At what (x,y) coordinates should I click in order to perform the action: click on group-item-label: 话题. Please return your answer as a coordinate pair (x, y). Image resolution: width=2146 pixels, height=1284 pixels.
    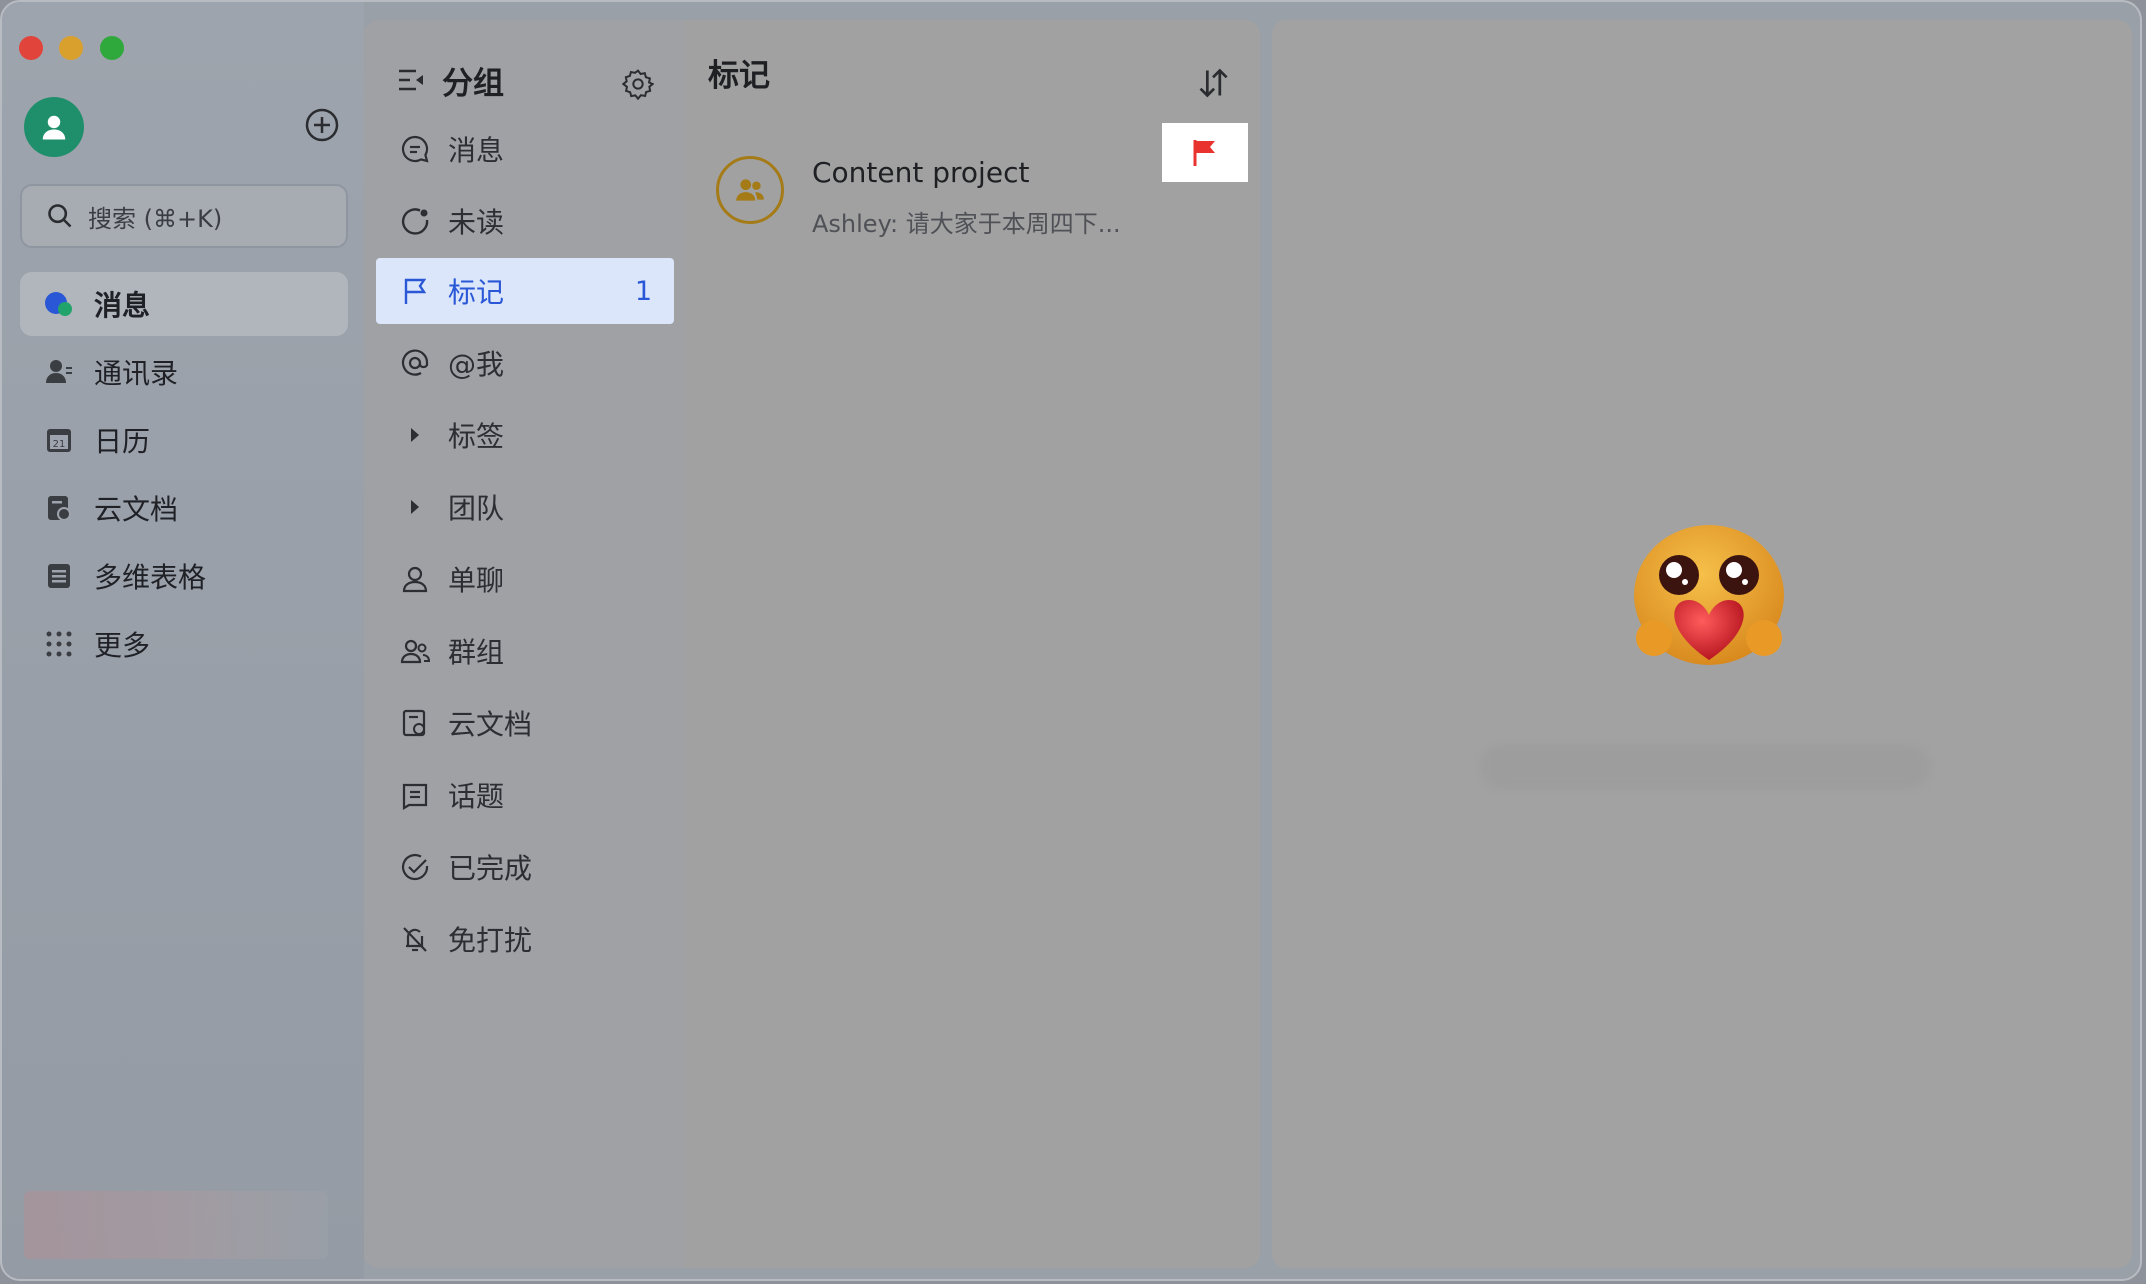
    Looking at the image, I should click on (476, 796).